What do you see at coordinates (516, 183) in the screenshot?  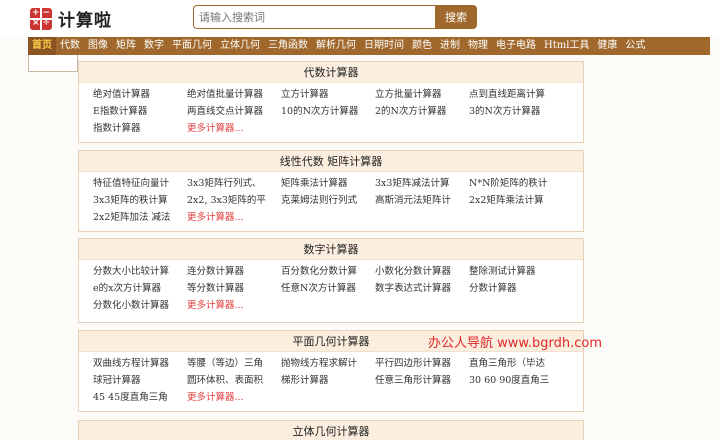 I see `calculator-link: N*N阶矩阵的秩计` at bounding box center [516, 183].